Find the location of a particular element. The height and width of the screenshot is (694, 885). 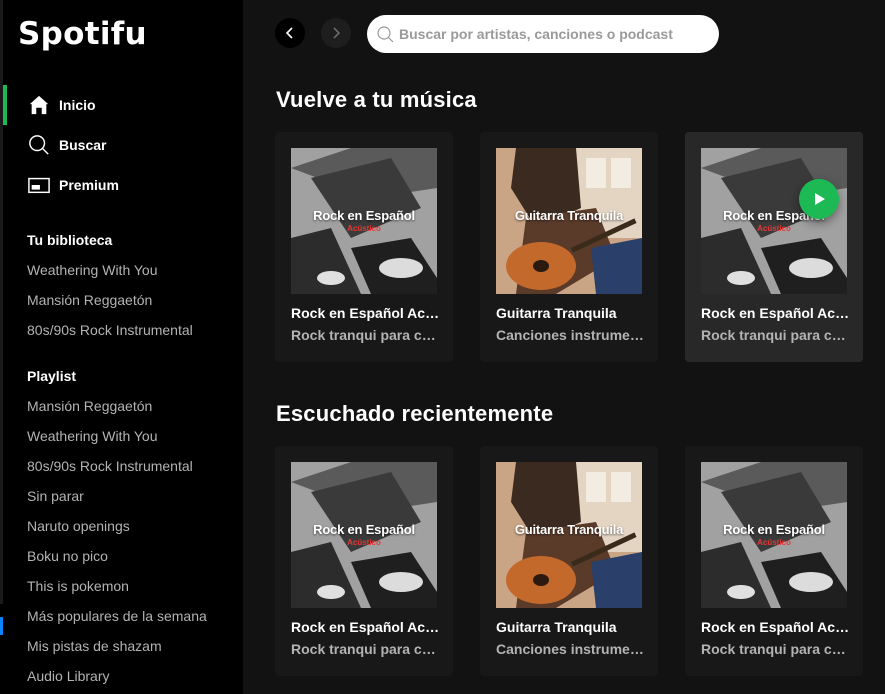

playlist-item: Mansión Reggaetón is located at coordinates (127, 406).